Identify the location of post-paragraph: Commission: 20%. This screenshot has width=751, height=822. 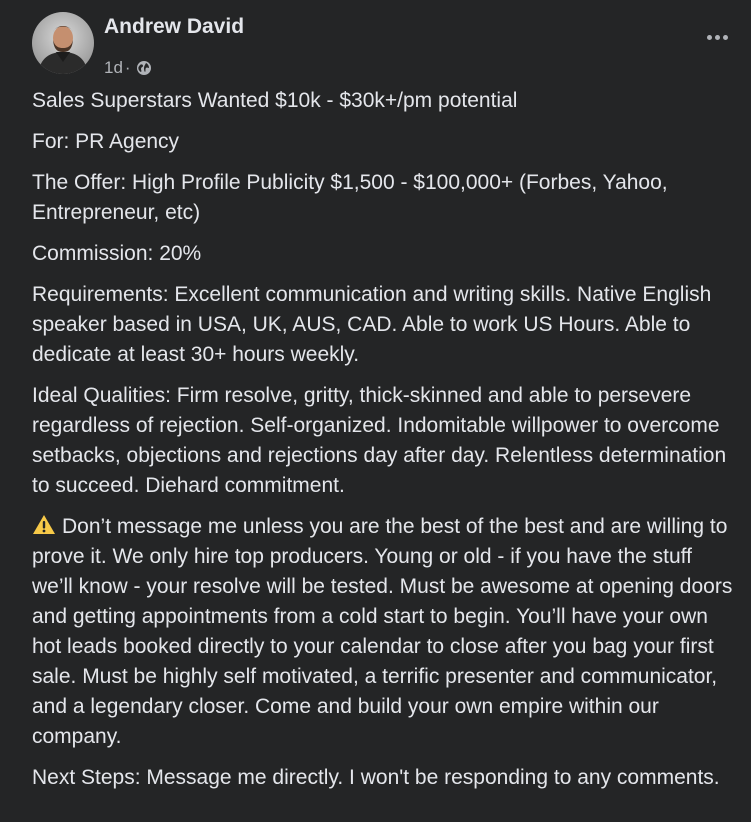
(117, 253).